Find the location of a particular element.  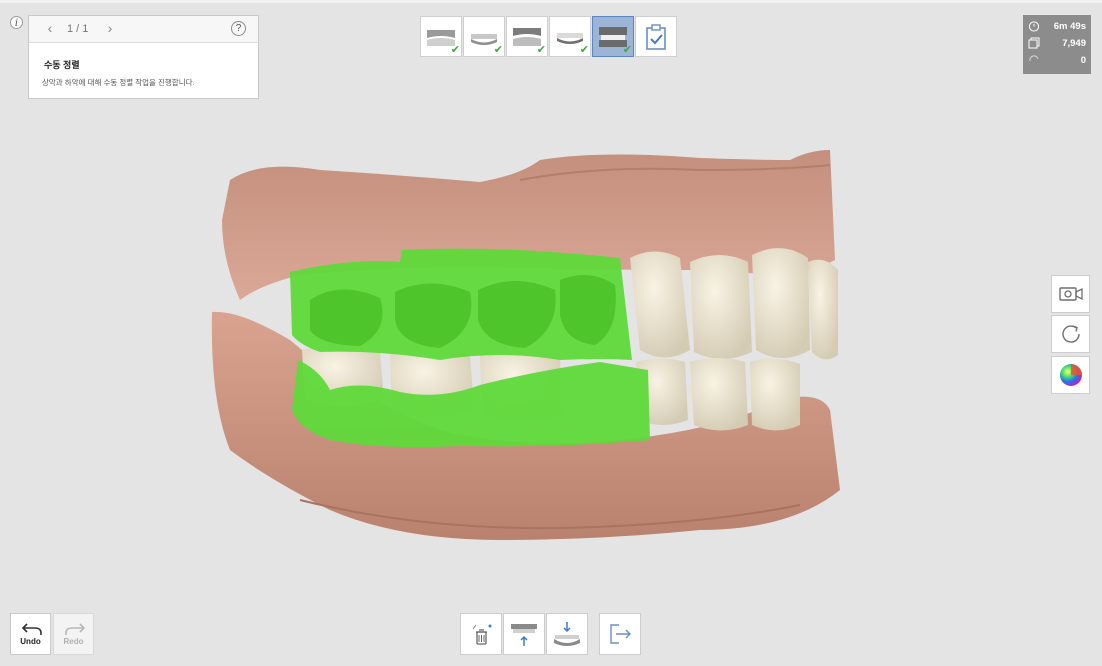

timer-icon is located at coordinates (1034, 26).